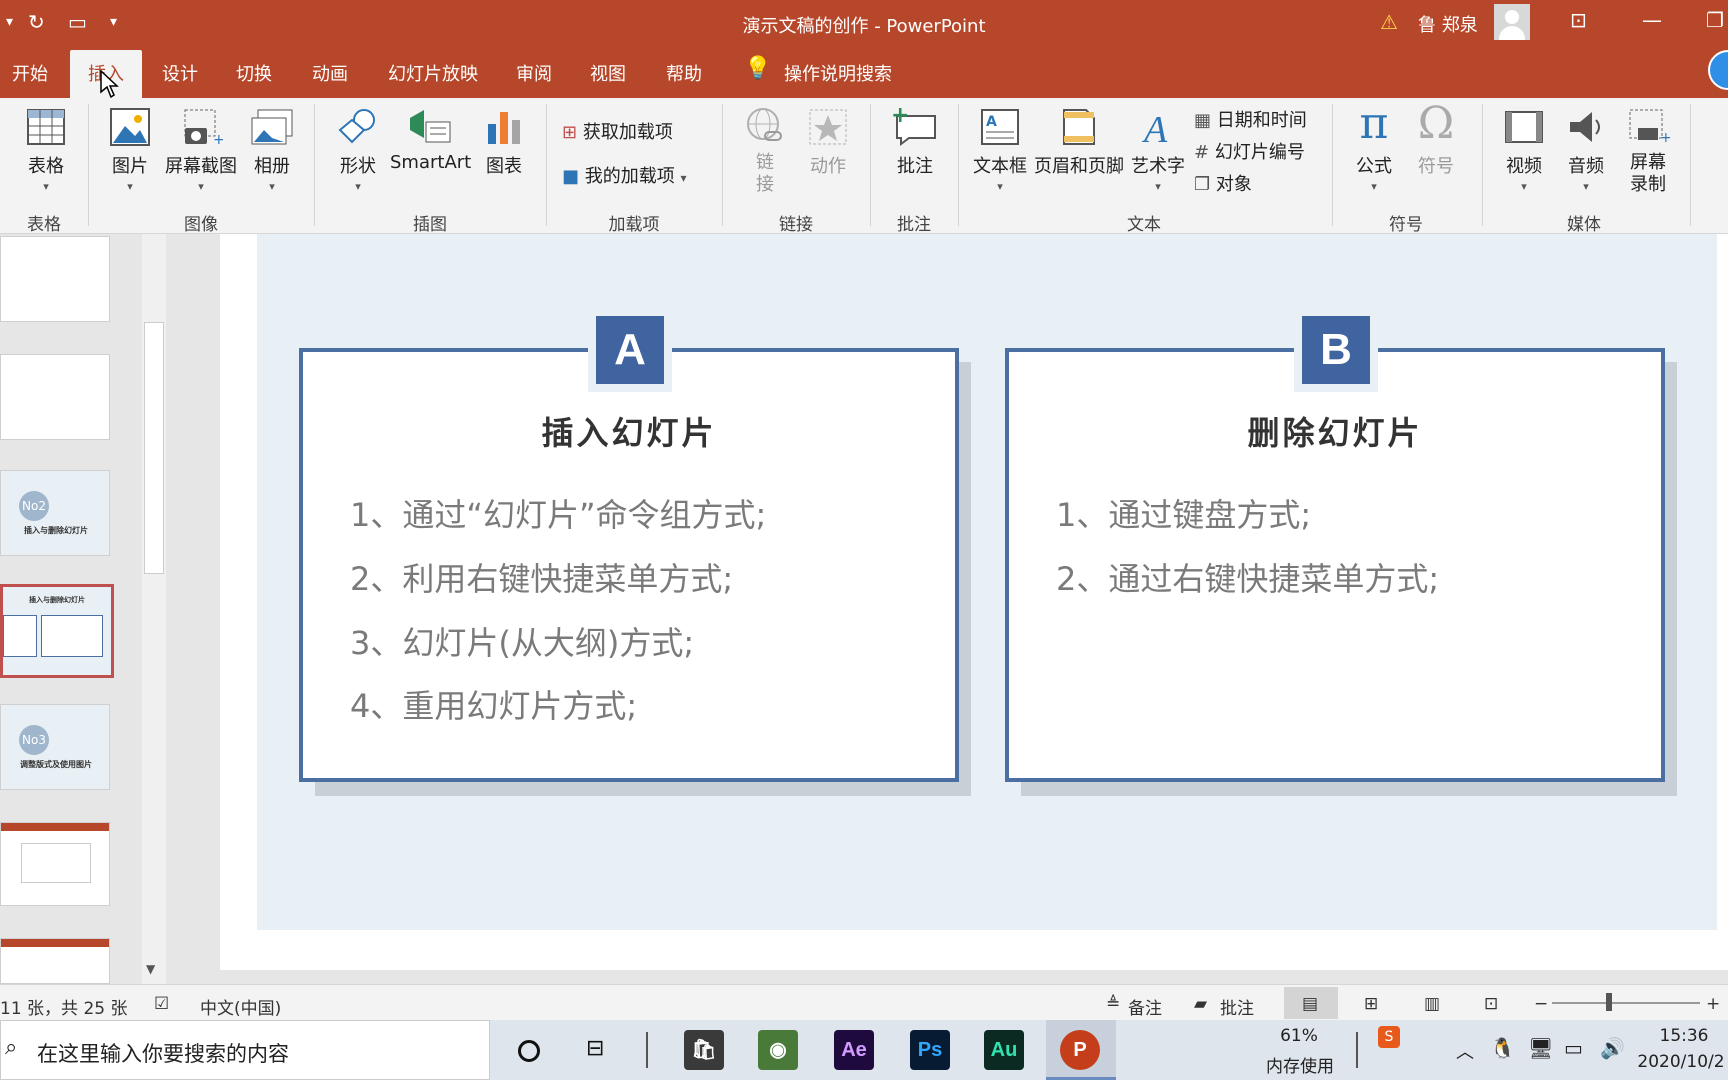 The image size is (1728, 1080). I want to click on normal-view-icon: ▤, so click(1310, 1004).